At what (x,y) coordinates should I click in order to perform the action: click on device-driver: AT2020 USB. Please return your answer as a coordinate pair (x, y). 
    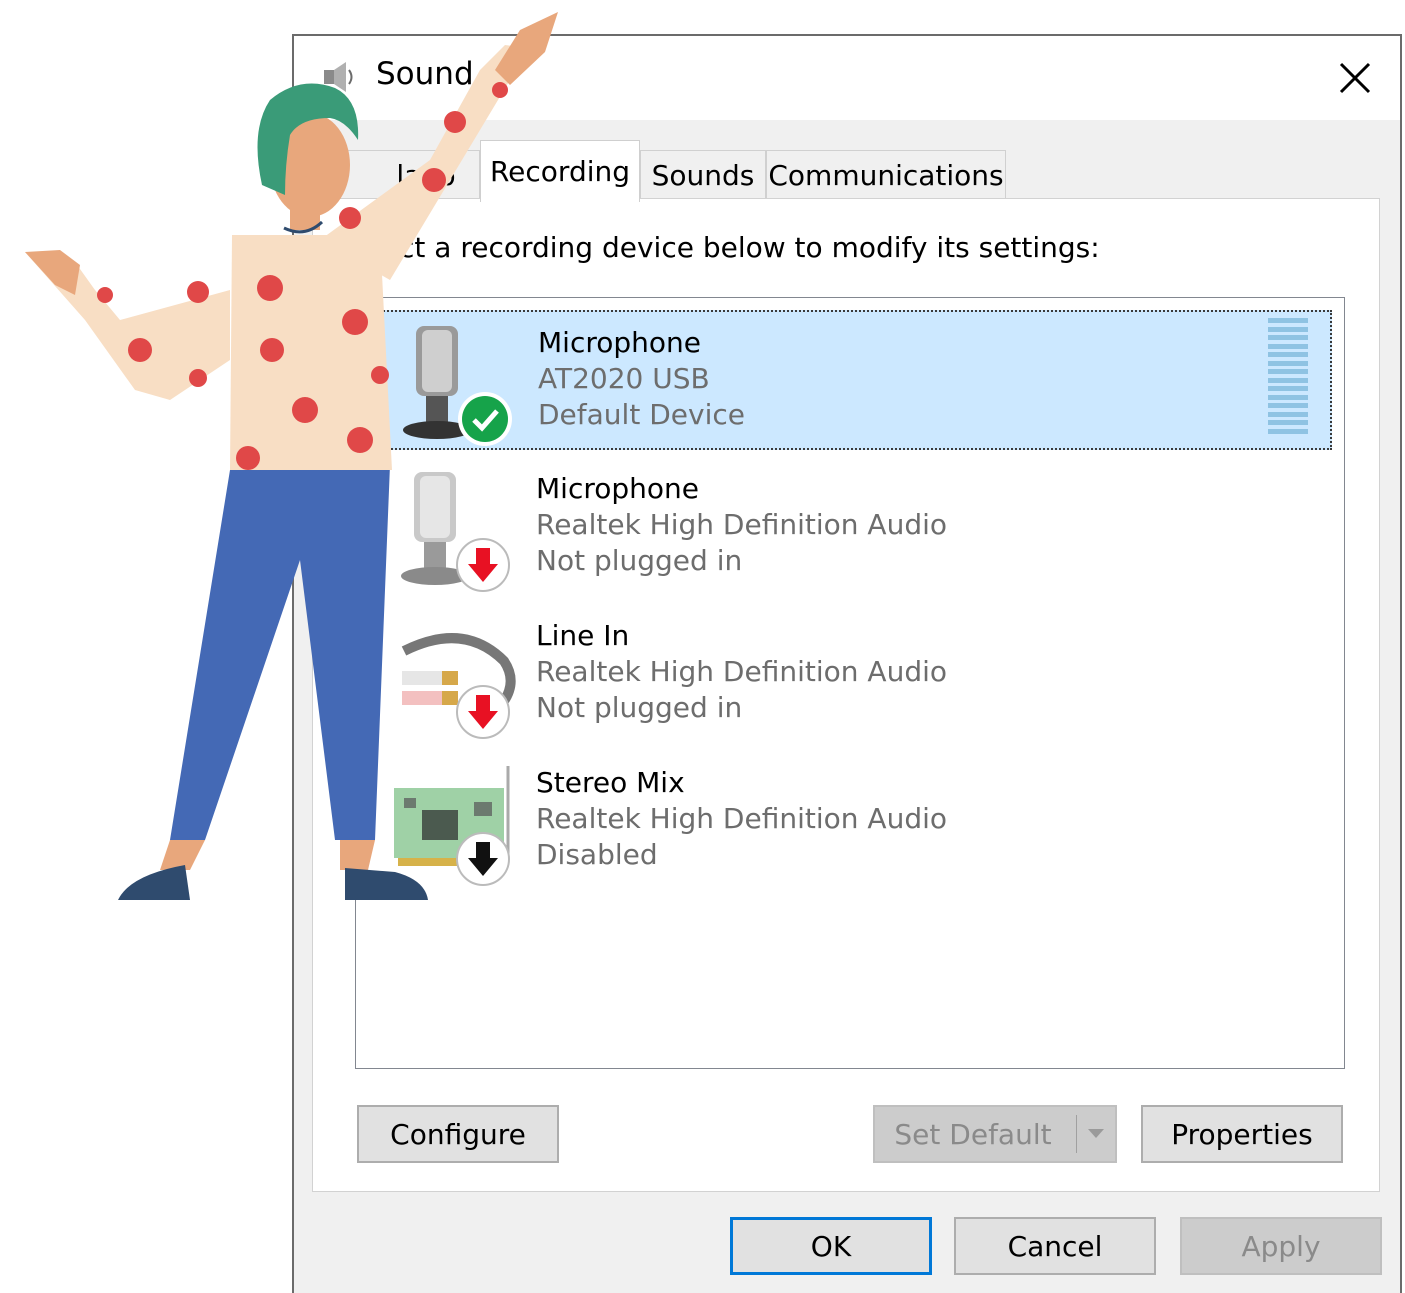
    Looking at the image, I should click on (624, 378).